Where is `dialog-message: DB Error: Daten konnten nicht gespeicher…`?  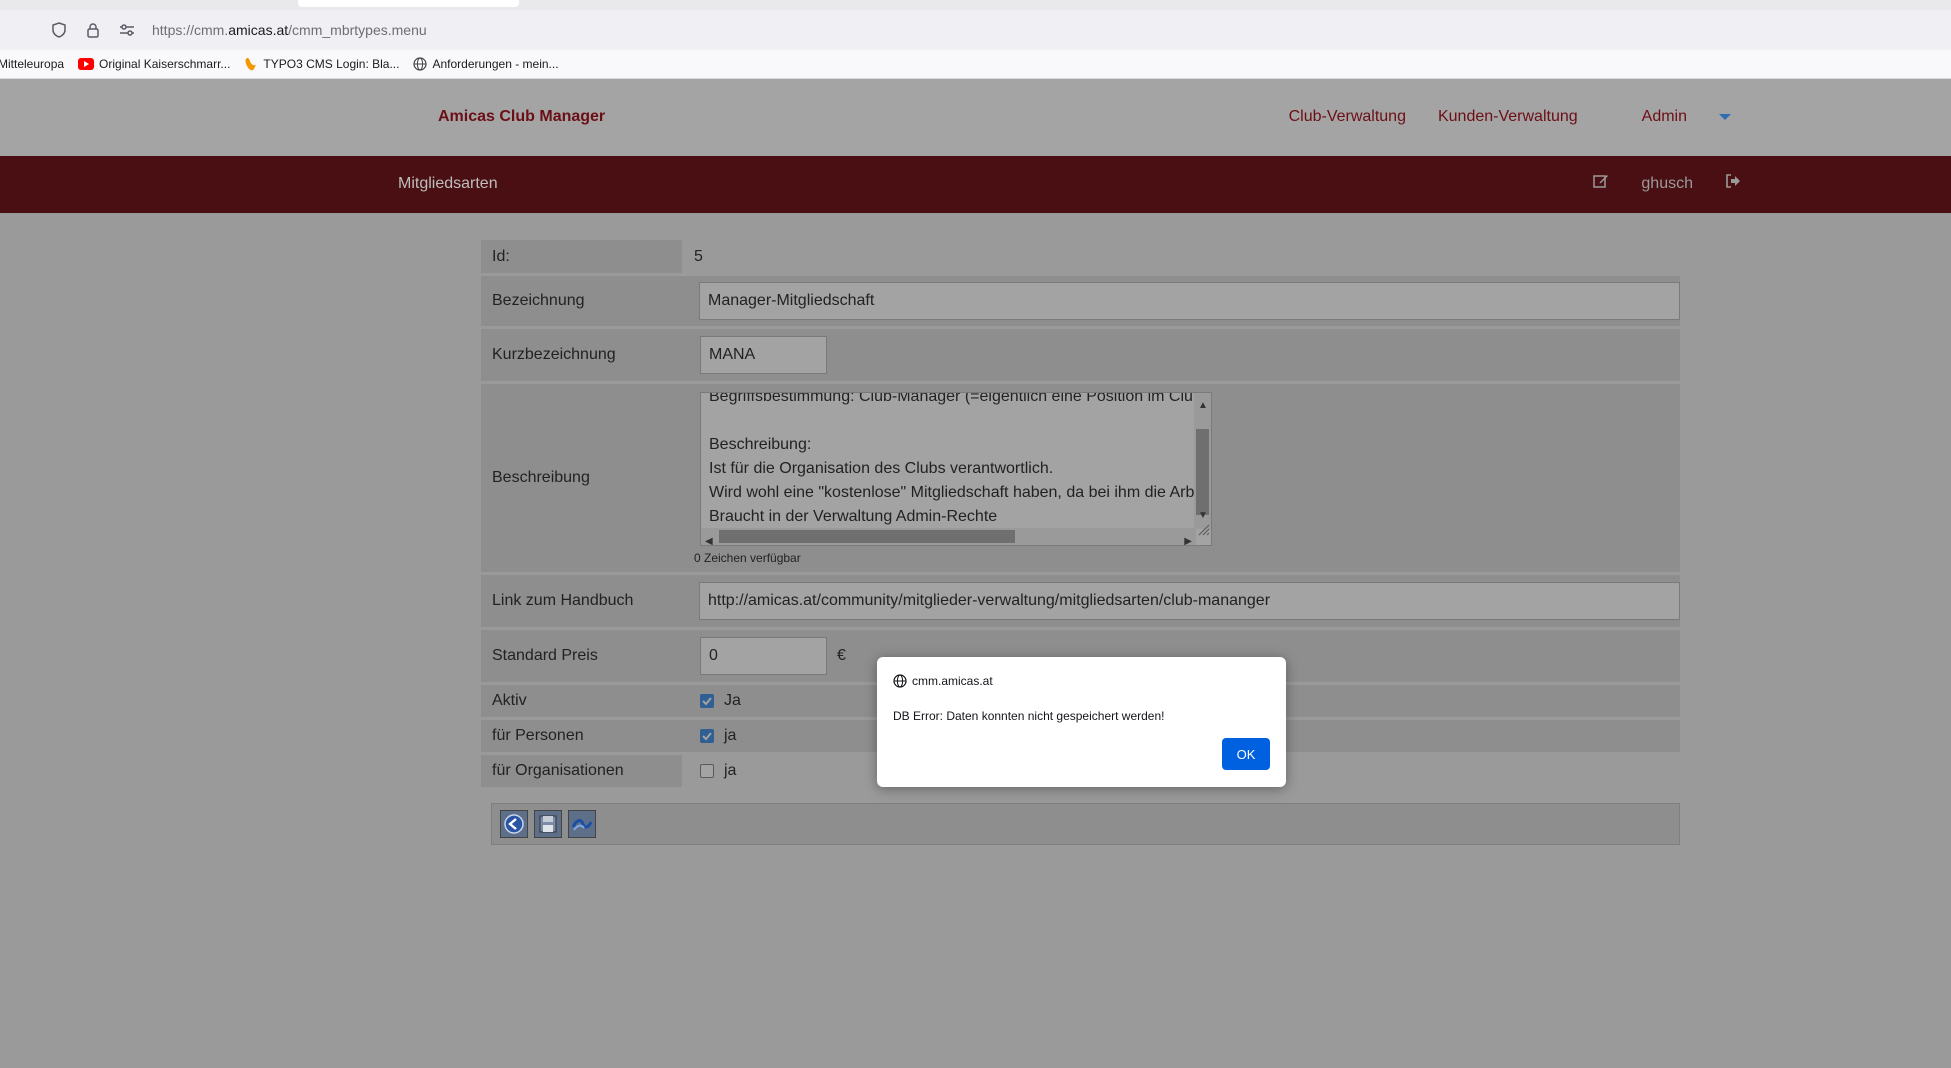
dialog-message: DB Error: Daten konnten nicht gespeicher… is located at coordinates (1029, 716).